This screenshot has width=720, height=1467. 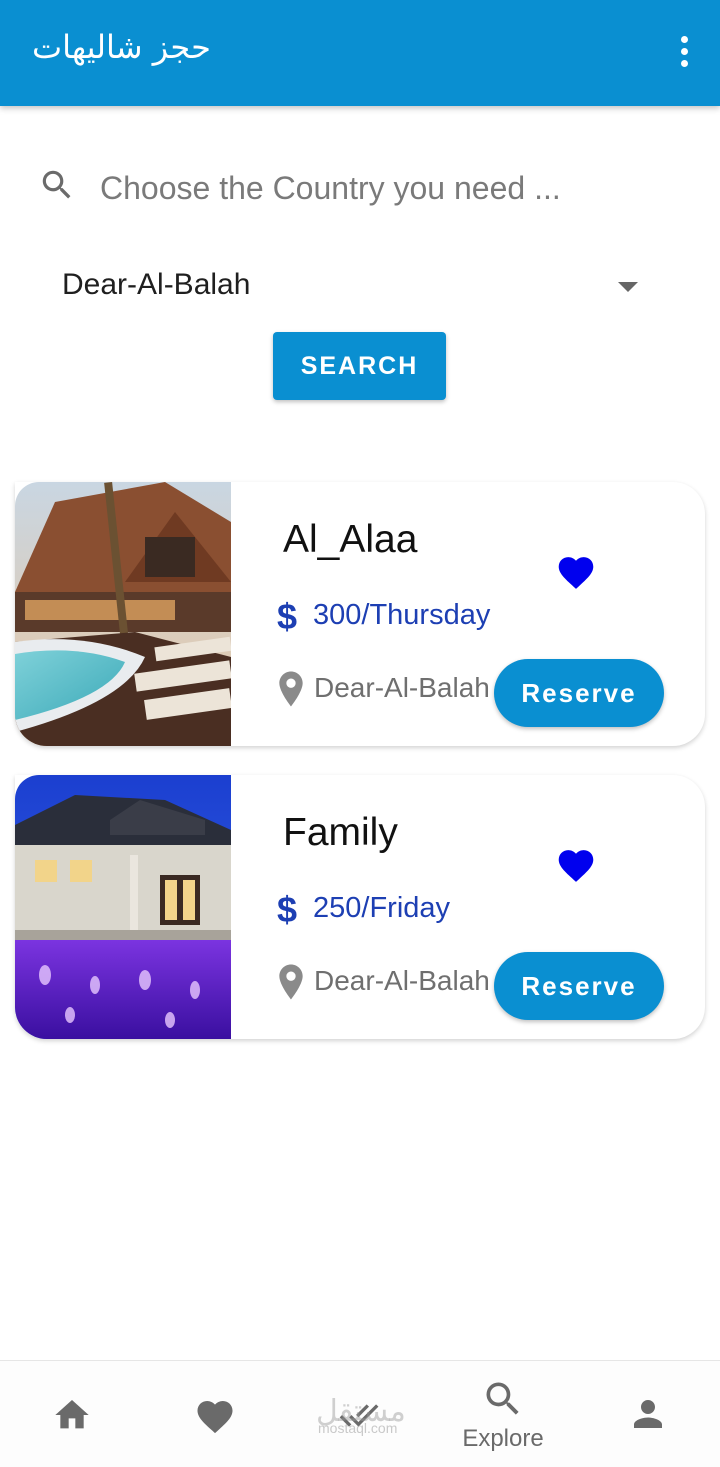 I want to click on nav-item-explore: Explore, so click(x=503, y=1414).